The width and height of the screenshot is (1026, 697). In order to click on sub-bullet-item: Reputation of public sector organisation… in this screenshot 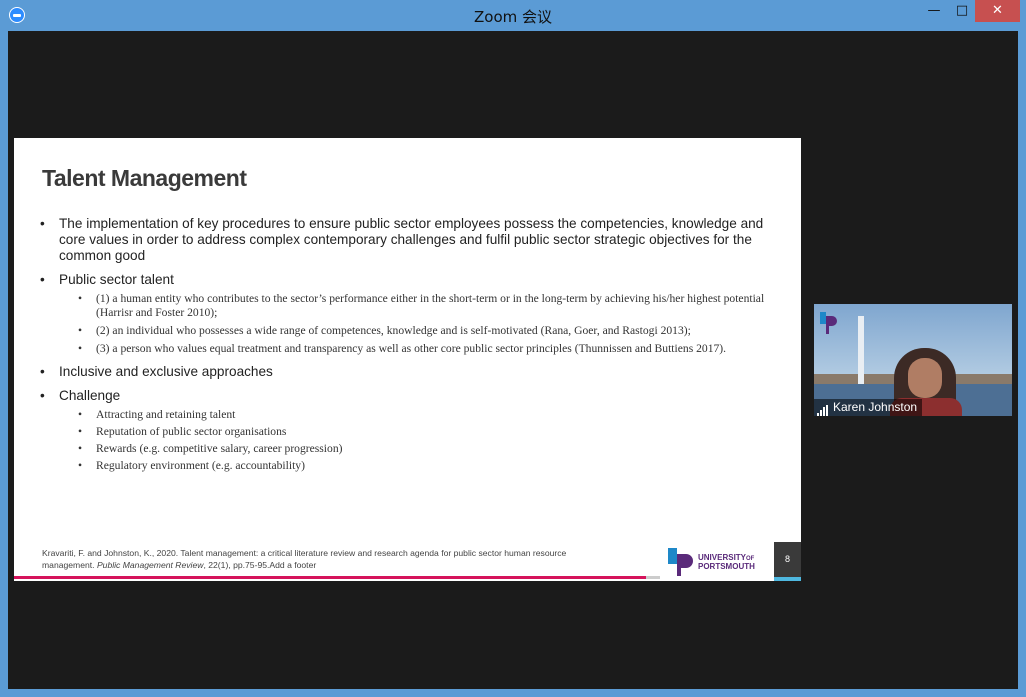, I will do `click(417, 432)`.